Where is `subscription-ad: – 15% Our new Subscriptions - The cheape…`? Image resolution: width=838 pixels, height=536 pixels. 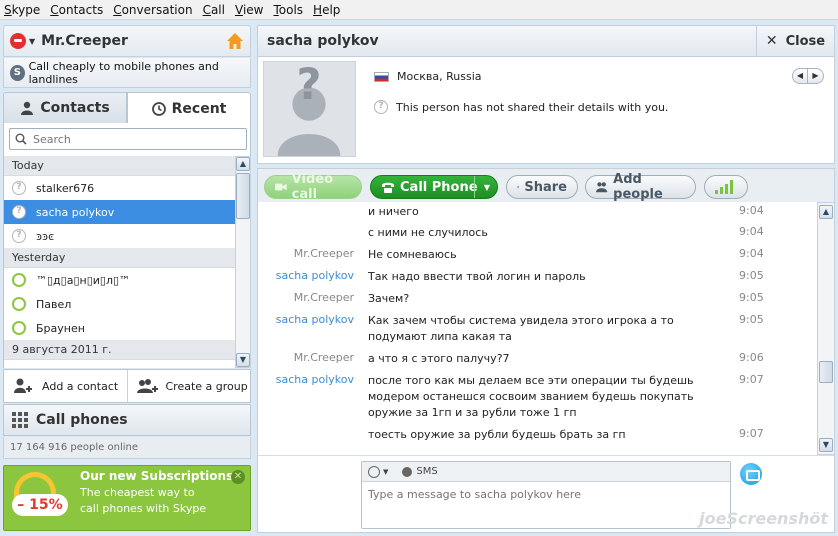
subscription-ad: – 15% Our new Subscriptions - The cheape… is located at coordinates (127, 498).